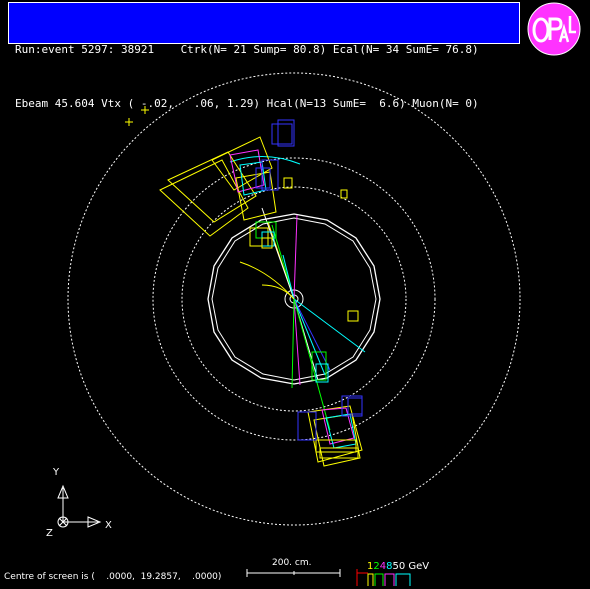 This screenshot has width=590, height=589. I want to click on track-green-down, so click(293, 343).